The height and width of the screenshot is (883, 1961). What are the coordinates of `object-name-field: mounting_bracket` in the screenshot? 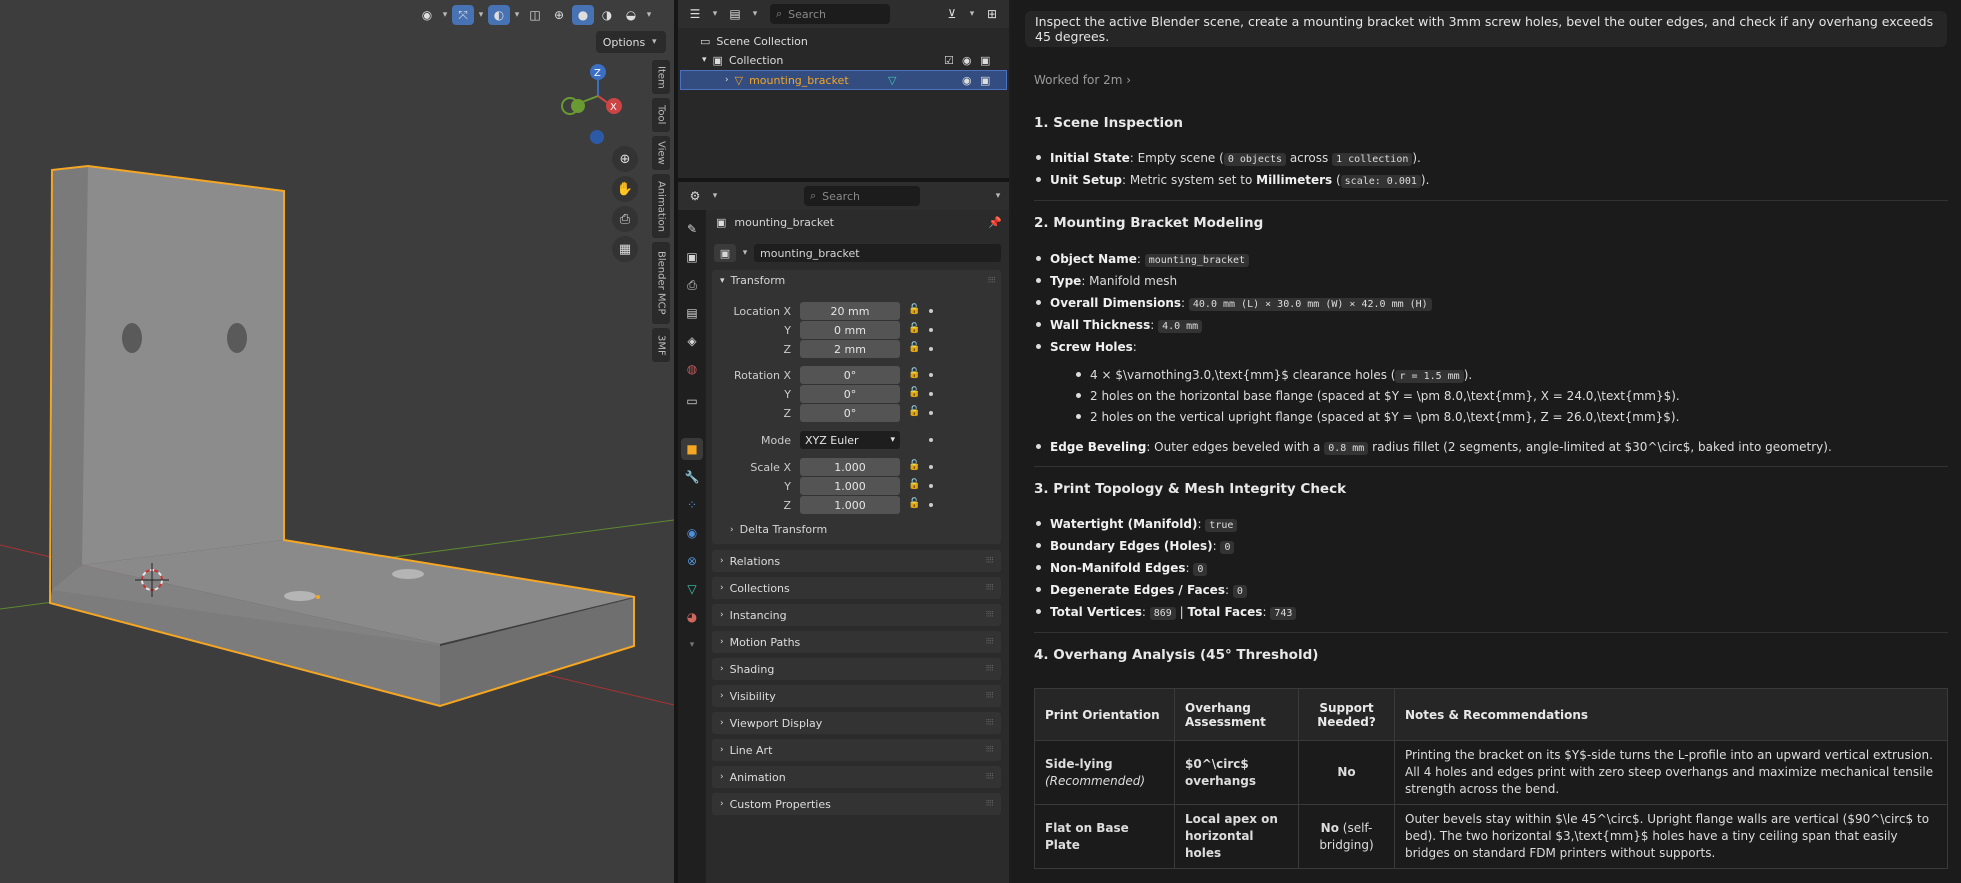 It's located at (877, 253).